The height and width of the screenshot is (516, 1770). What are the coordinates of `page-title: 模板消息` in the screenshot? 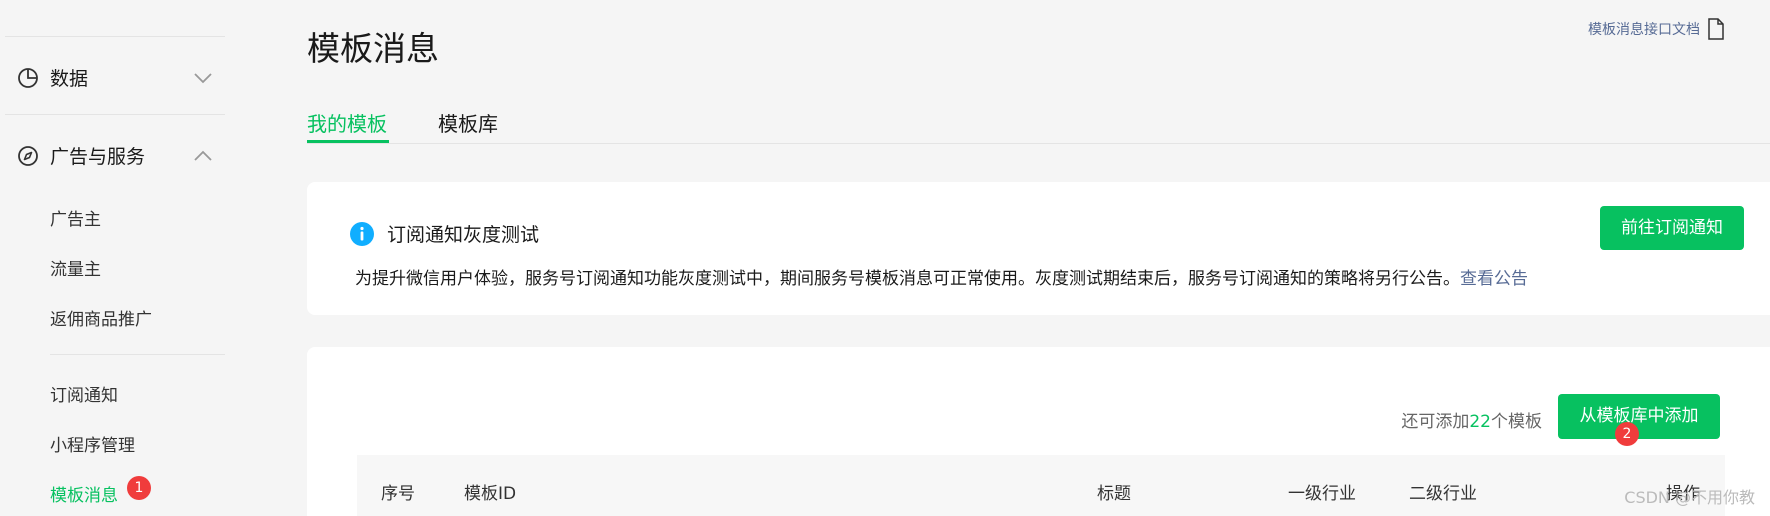 It's located at (373, 48).